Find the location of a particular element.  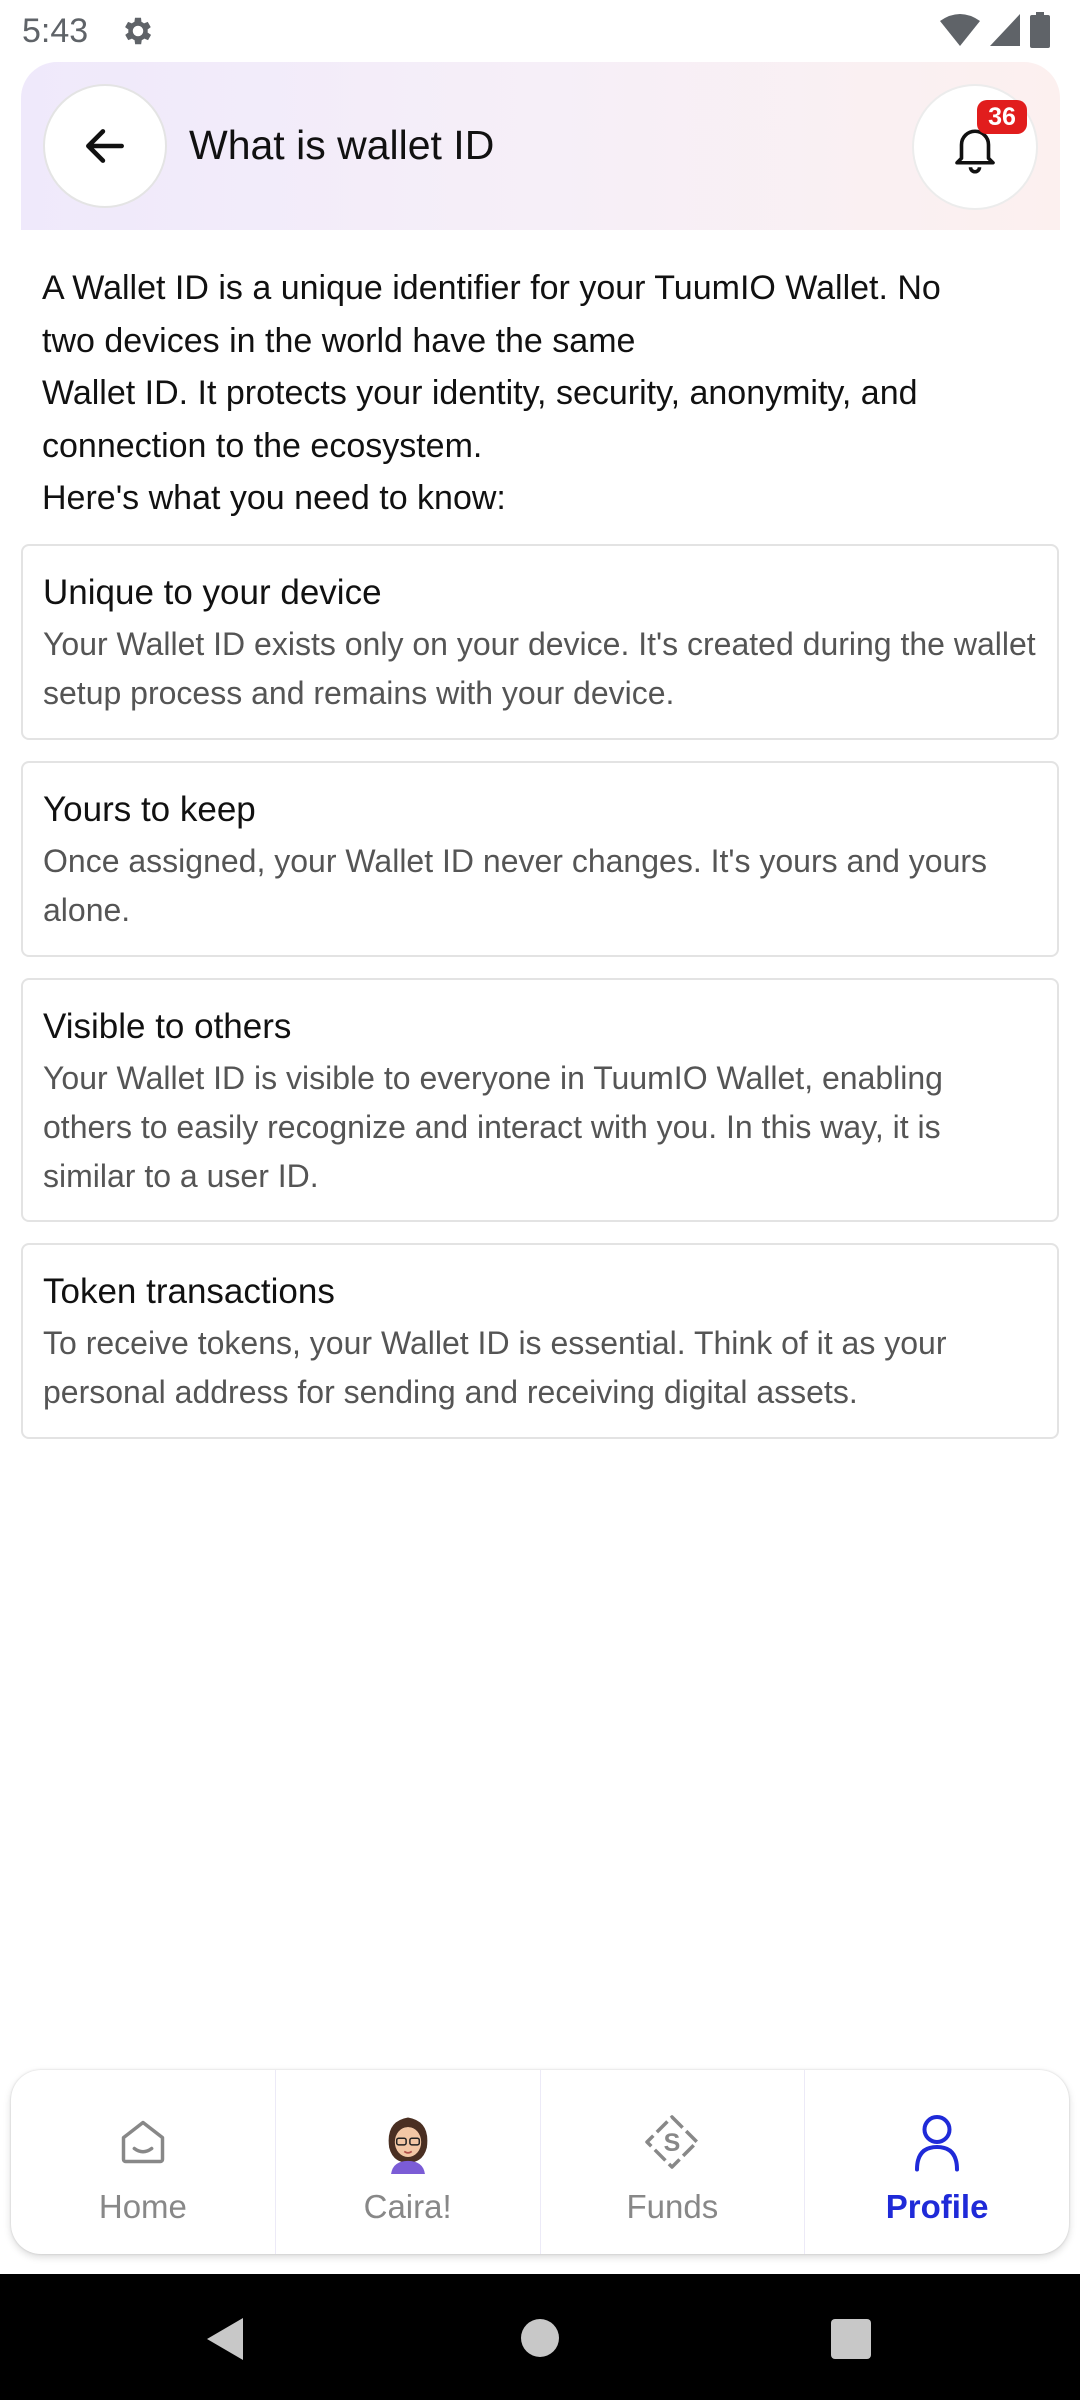

nav-item-caira: Caira! is located at coordinates (408, 2162).